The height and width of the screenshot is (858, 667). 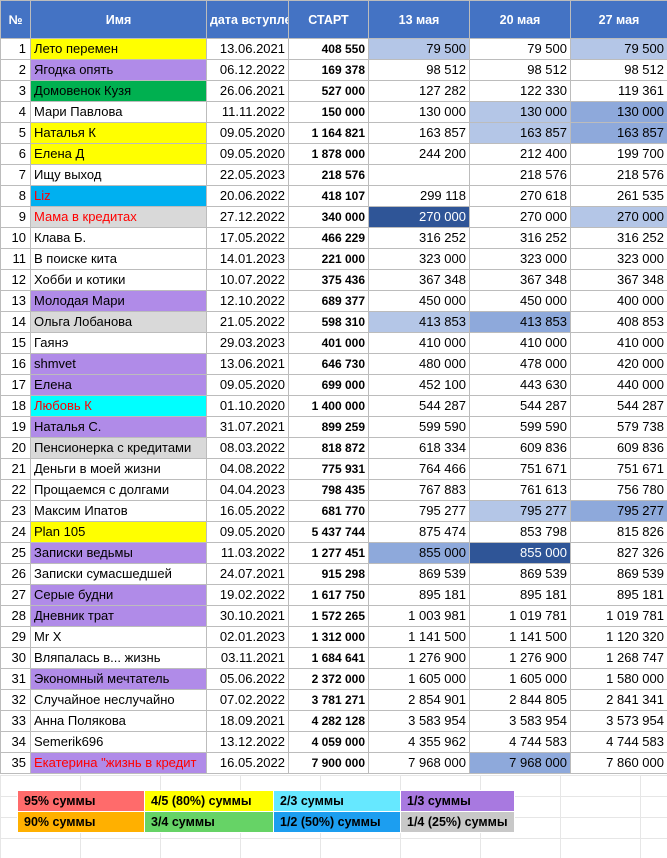 I want to click on start-cell: 798 435, so click(x=328, y=490).